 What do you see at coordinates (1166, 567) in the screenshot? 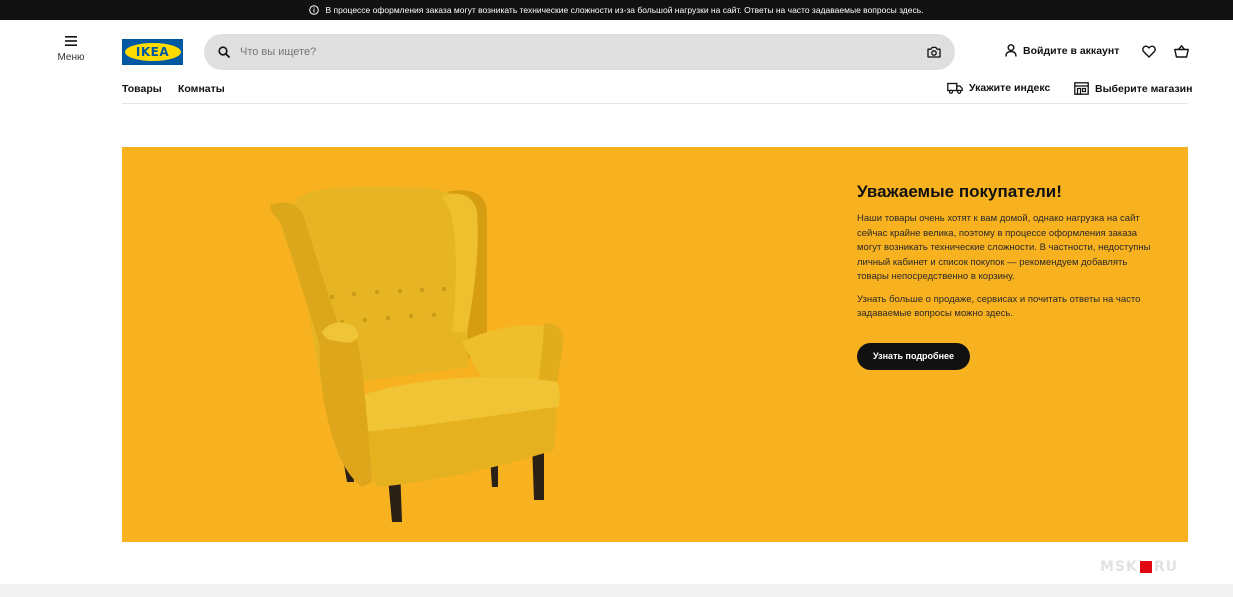
I see `watermark-right: RU` at bounding box center [1166, 567].